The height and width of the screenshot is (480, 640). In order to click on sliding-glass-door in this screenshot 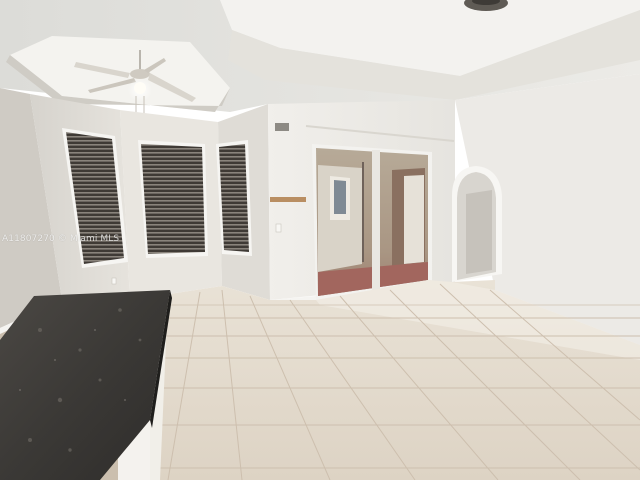, I will do `click(372, 222)`.